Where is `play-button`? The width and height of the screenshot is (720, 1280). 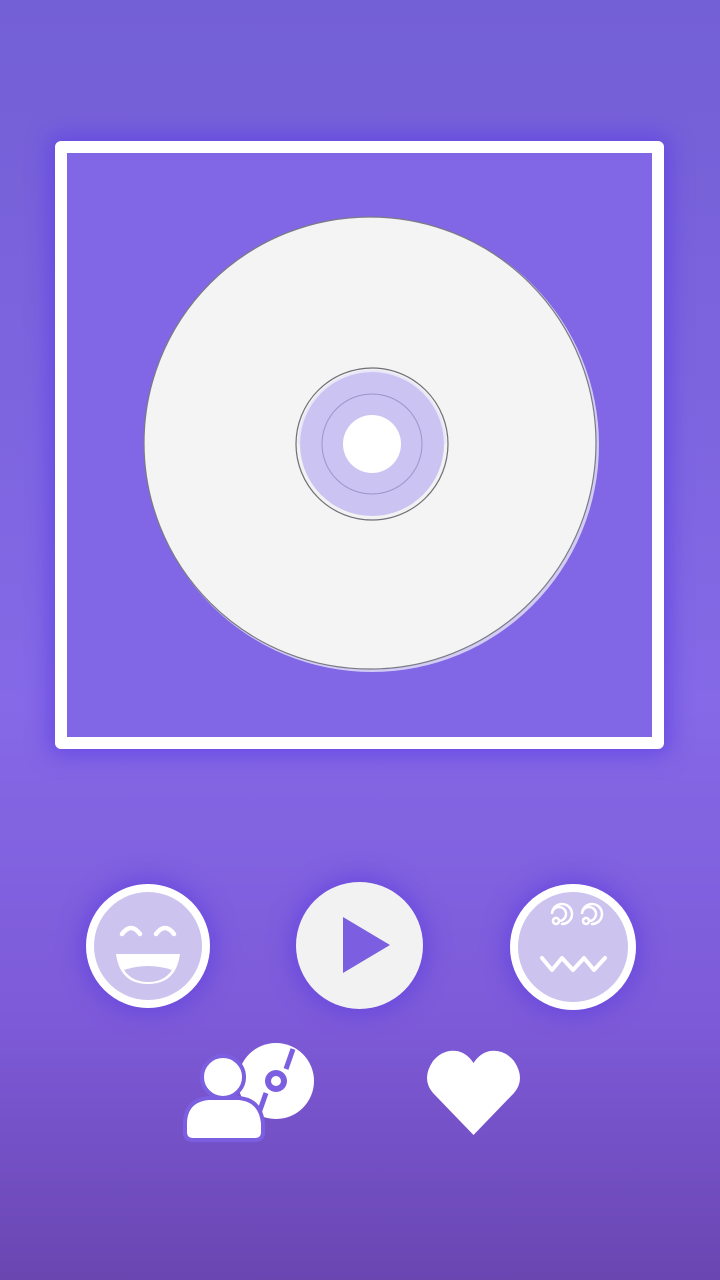 play-button is located at coordinates (359, 945).